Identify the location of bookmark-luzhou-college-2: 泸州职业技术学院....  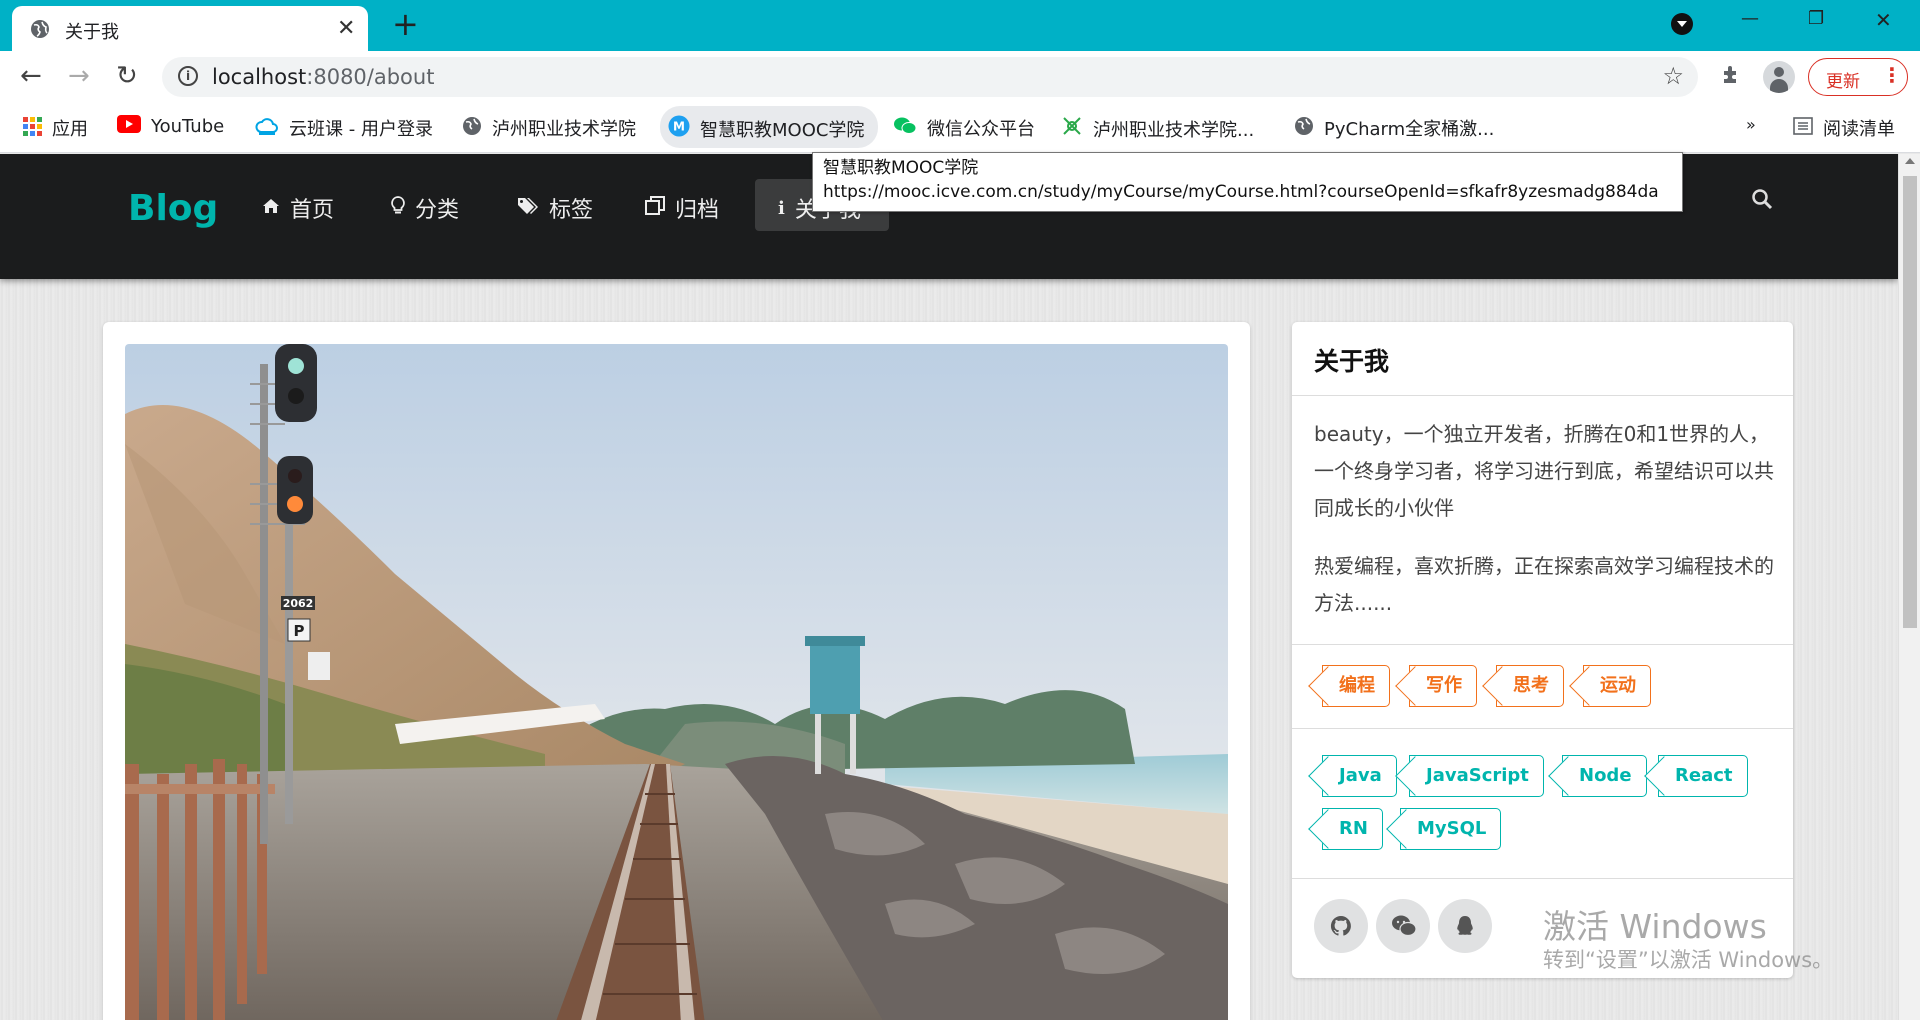
(1157, 128).